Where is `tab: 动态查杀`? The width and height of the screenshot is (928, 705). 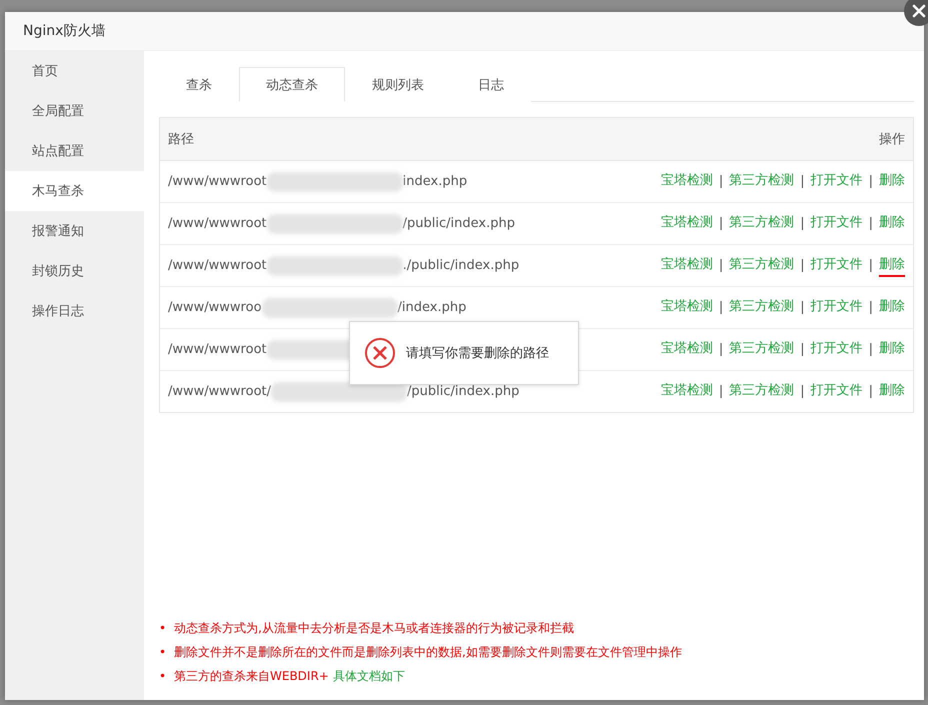 tab: 动态查杀 is located at coordinates (292, 84).